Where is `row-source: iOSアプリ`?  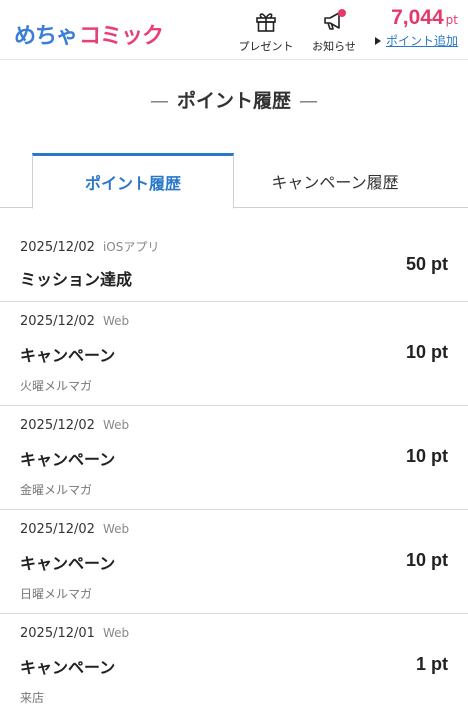 row-source: iOSアプリ is located at coordinates (131, 247).